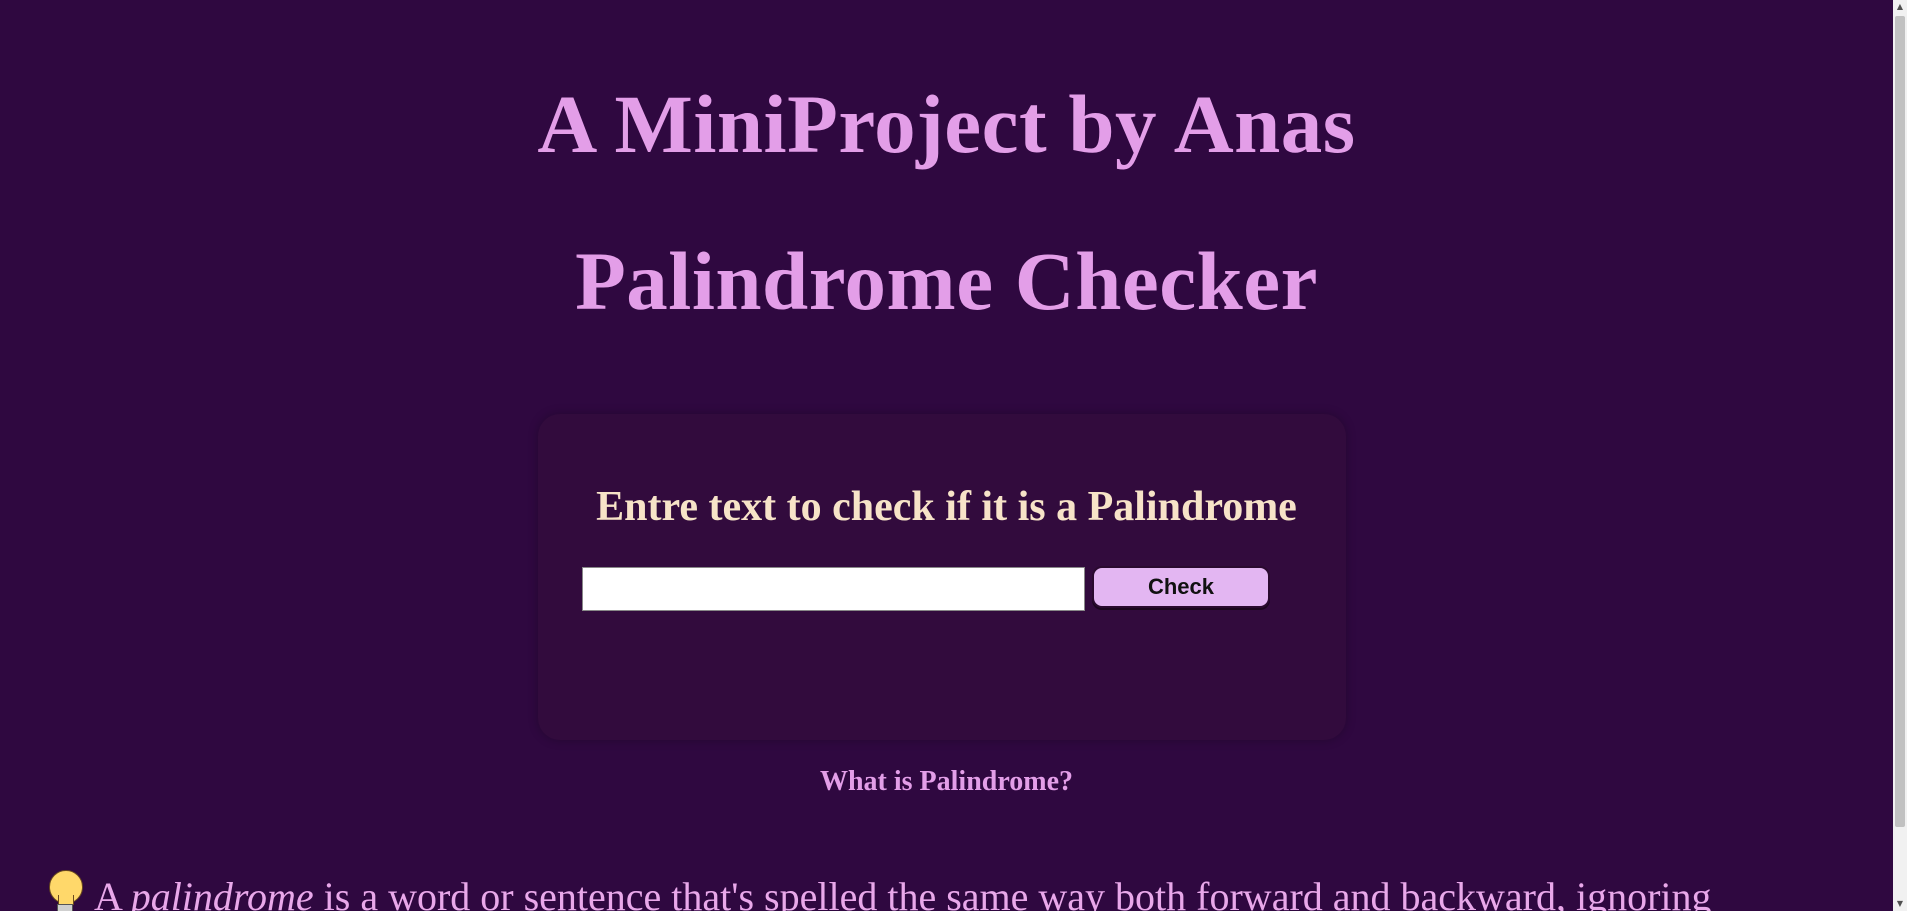  Describe the element at coordinates (1181, 587) in the screenshot. I see `check-button: Check` at that location.